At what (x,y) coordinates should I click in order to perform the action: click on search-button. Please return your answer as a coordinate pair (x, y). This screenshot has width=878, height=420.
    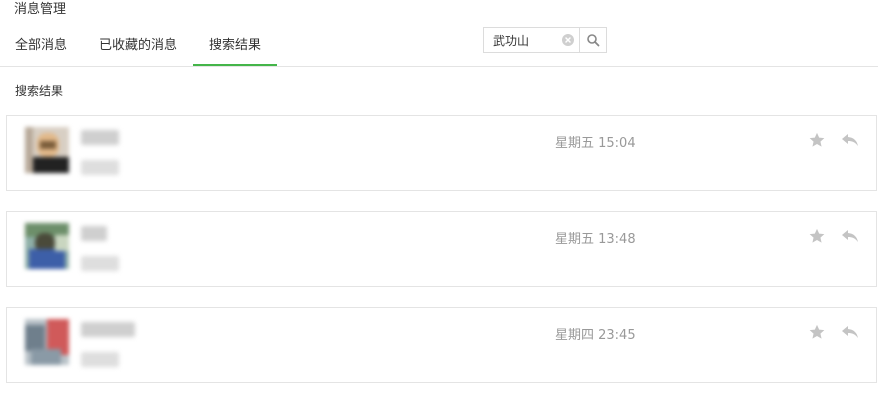
    Looking at the image, I should click on (592, 40).